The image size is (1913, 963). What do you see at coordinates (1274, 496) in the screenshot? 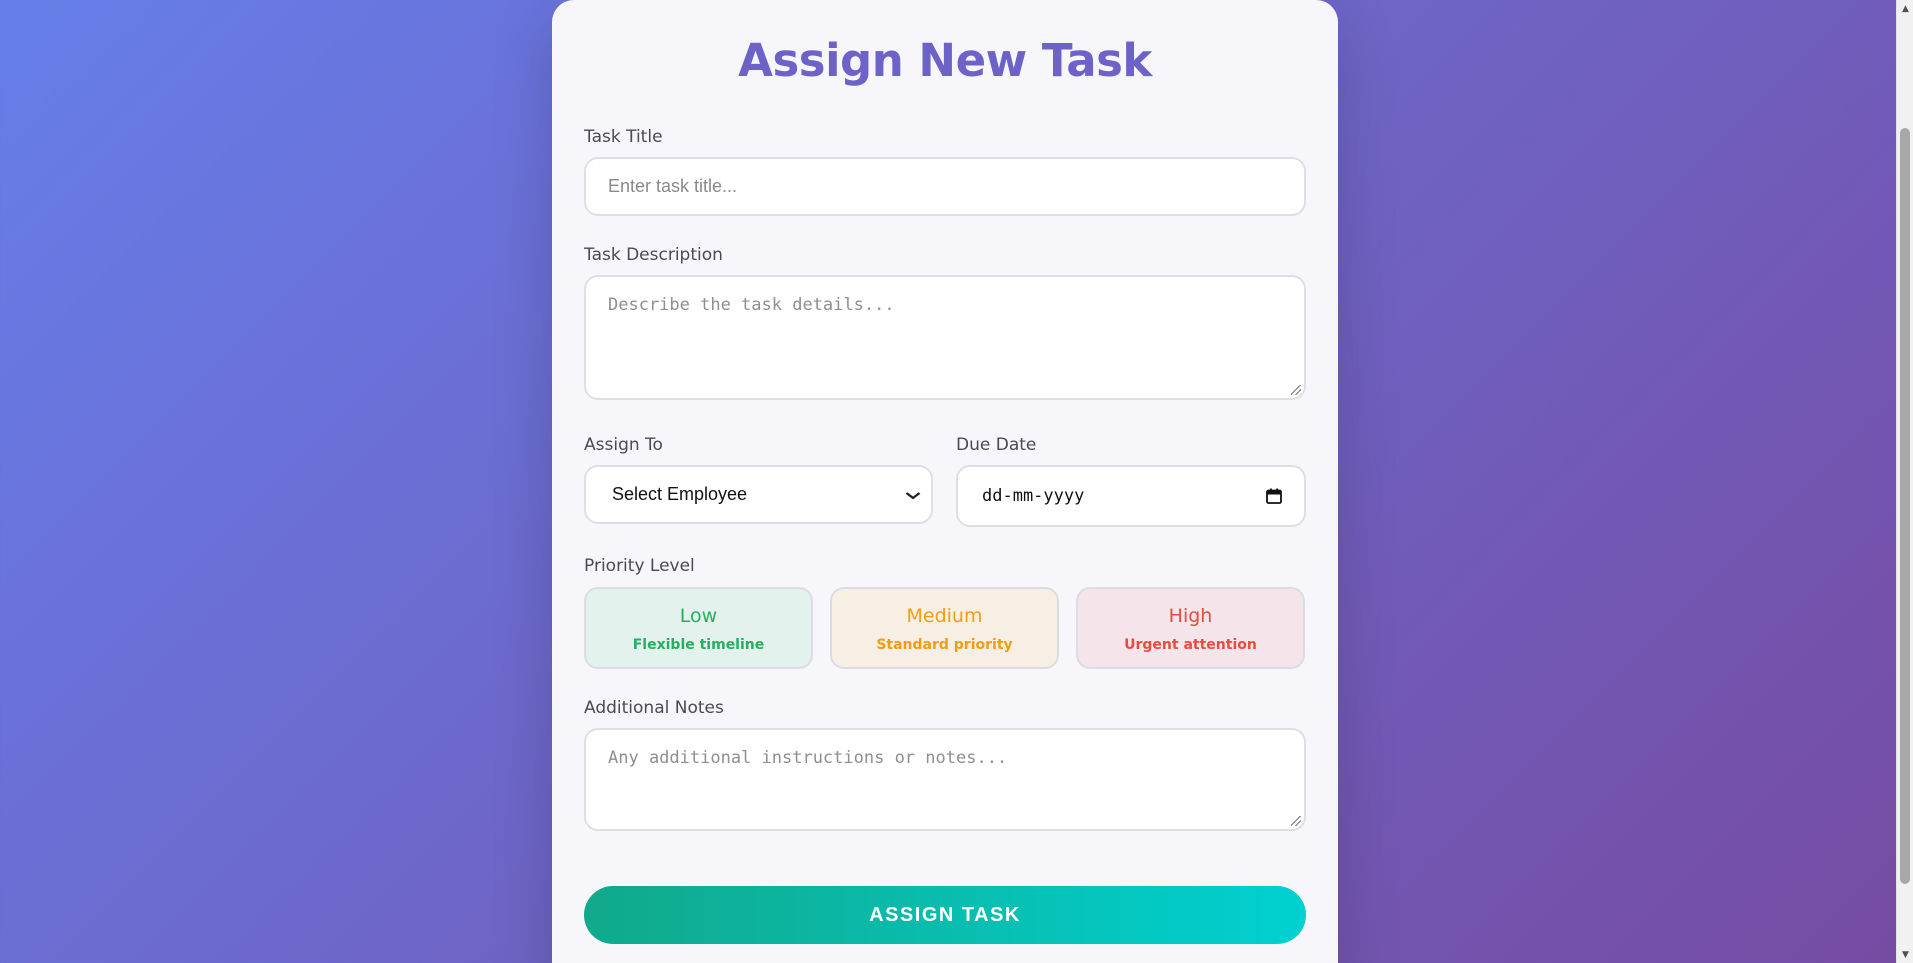
I see `calendar-icon` at bounding box center [1274, 496].